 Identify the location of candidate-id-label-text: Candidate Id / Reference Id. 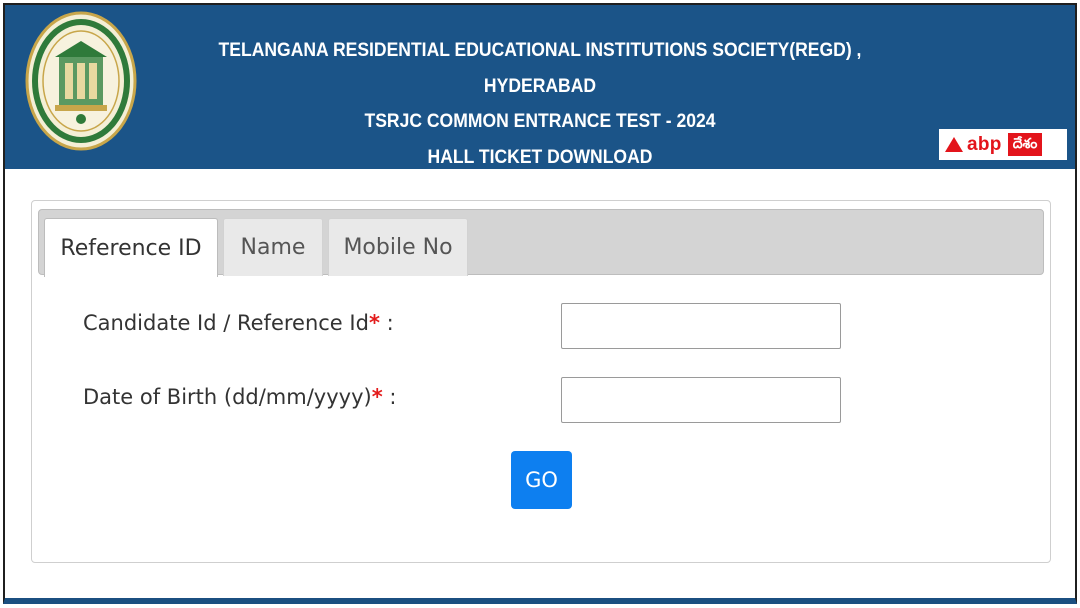
(226, 323).